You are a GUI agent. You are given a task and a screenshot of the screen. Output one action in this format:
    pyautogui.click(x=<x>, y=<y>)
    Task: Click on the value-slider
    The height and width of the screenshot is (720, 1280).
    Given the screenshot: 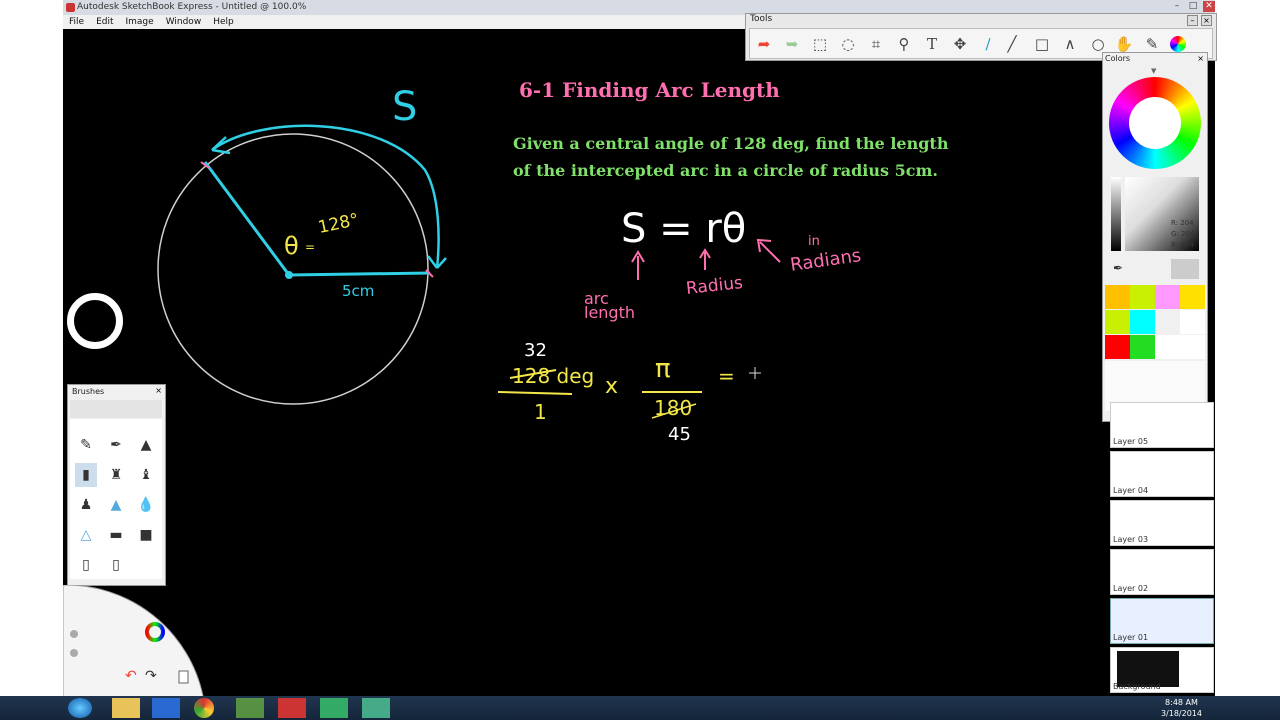 What is the action you would take?
    pyautogui.click(x=1116, y=214)
    